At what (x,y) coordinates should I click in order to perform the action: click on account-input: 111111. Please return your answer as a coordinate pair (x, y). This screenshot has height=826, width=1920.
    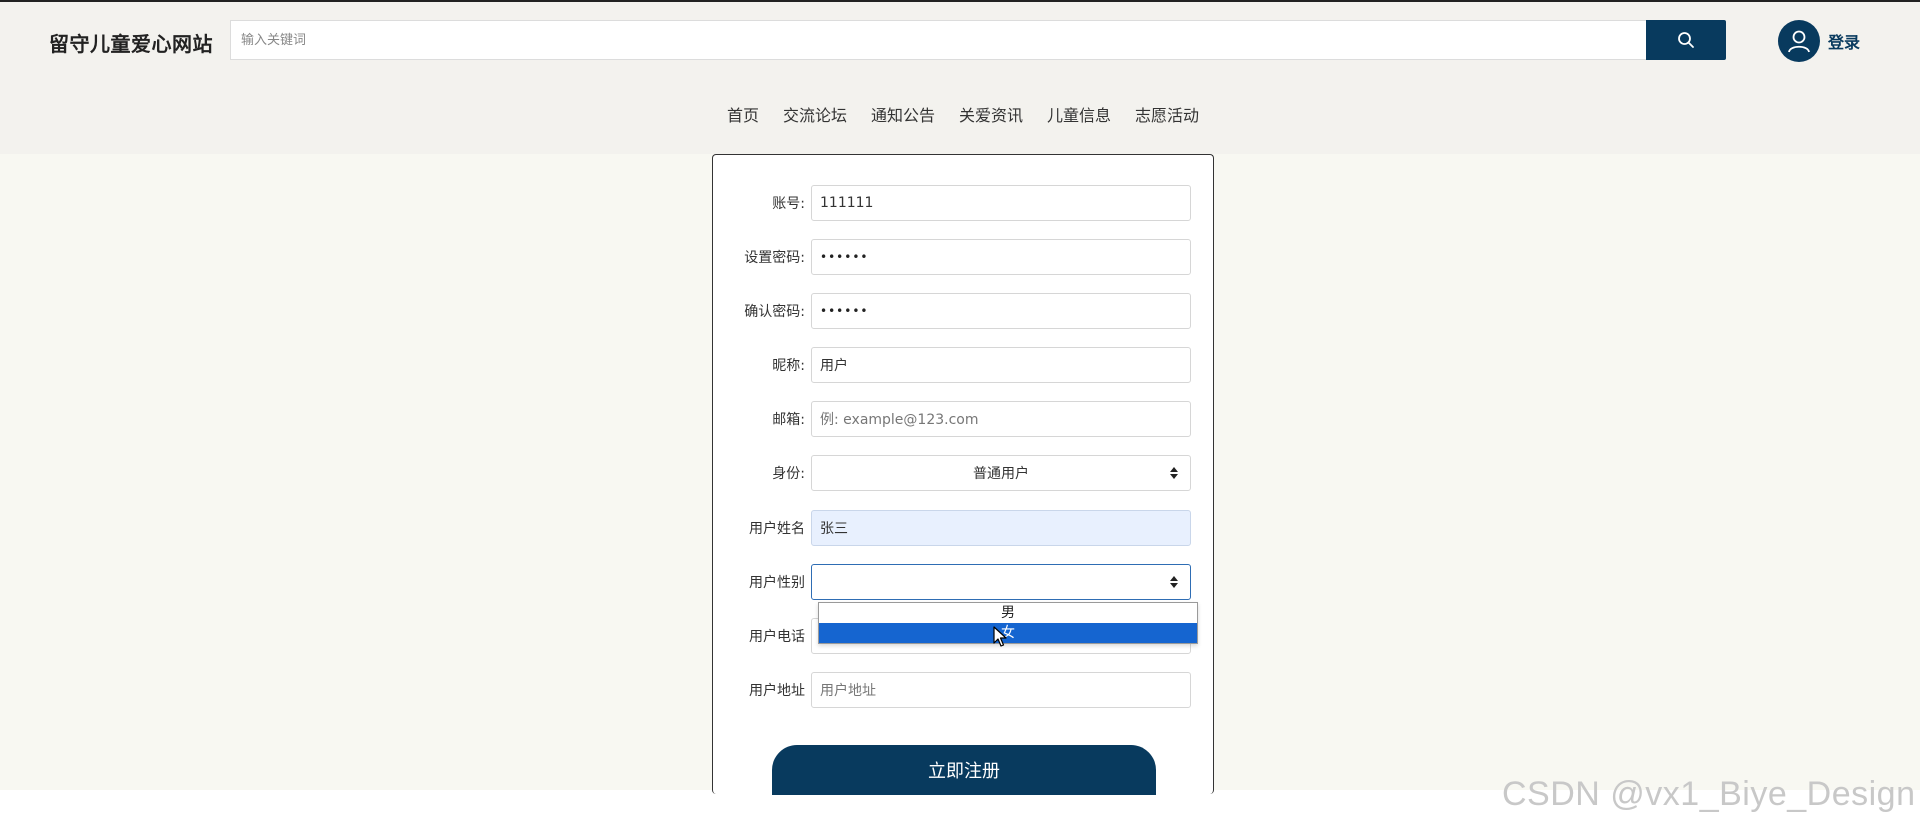
    Looking at the image, I should click on (1001, 203).